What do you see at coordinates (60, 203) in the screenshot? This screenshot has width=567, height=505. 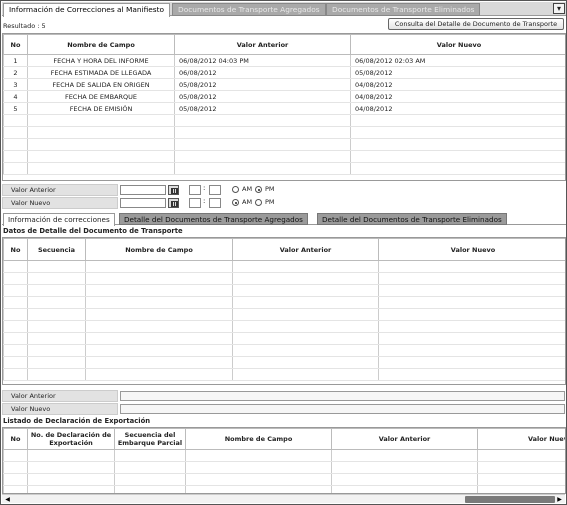 I see `valor-nuevo-label: Valor Nuevo` at bounding box center [60, 203].